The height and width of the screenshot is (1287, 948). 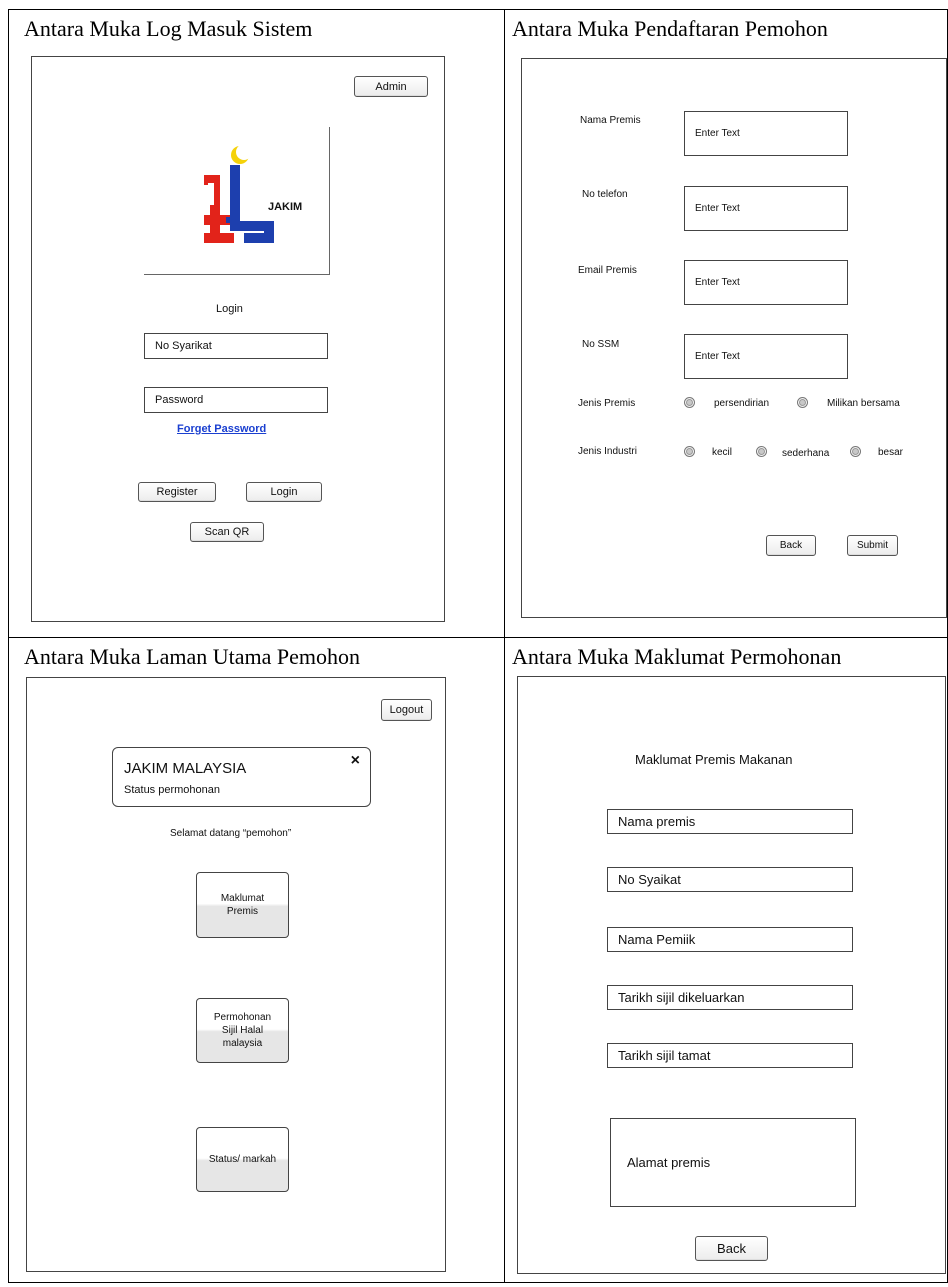 What do you see at coordinates (766, 356) in the screenshot?
I see `no-ssm-input: Enter Text` at bounding box center [766, 356].